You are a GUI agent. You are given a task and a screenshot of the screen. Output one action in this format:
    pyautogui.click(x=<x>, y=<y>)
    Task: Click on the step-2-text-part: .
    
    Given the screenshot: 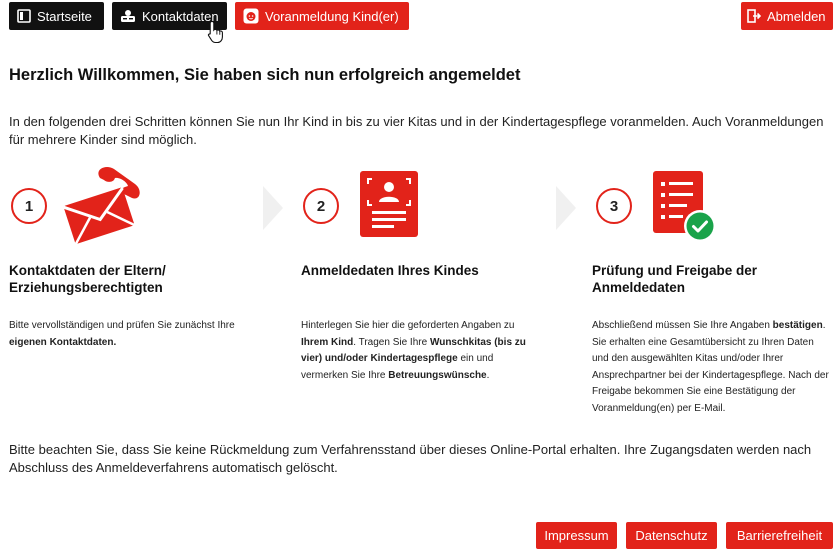 What is the action you would take?
    pyautogui.click(x=488, y=375)
    